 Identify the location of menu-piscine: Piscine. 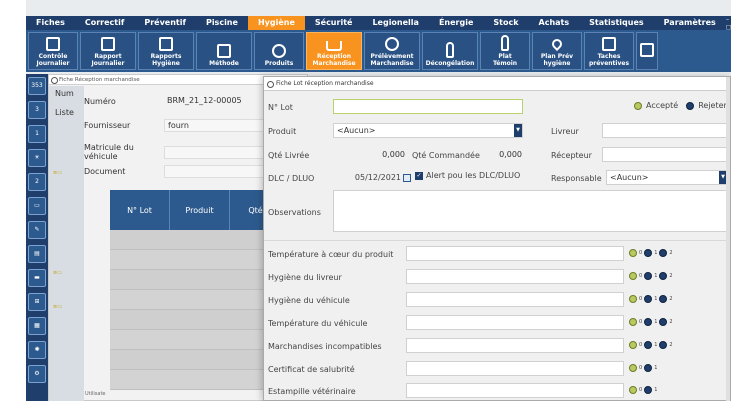
(222, 23).